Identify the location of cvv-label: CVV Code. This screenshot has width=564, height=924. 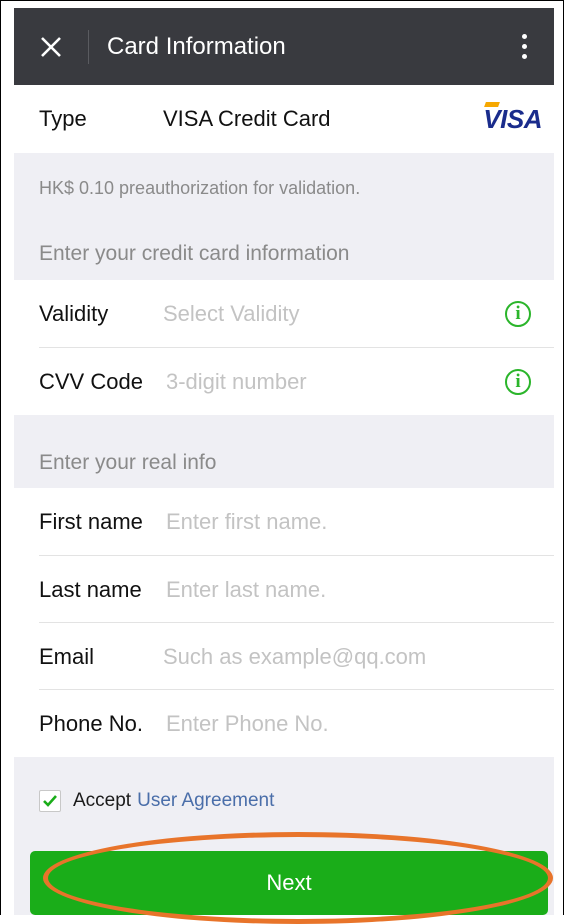
(91, 381).